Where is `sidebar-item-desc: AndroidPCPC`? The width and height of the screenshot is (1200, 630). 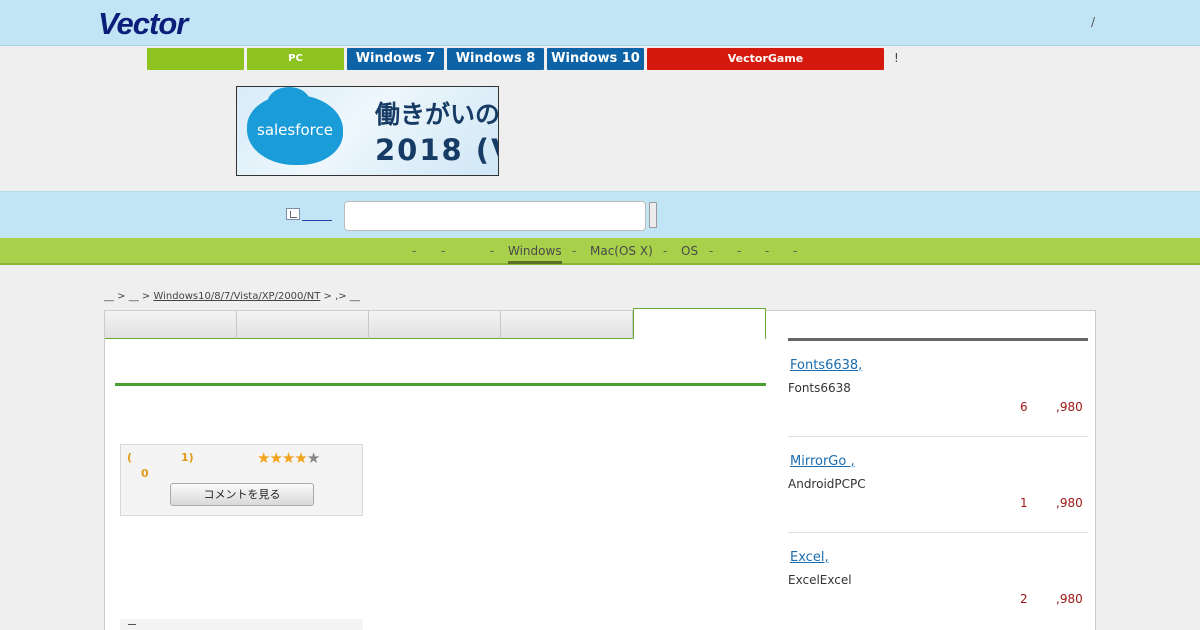
sidebar-item-desc: AndroidPCPC is located at coordinates (827, 484).